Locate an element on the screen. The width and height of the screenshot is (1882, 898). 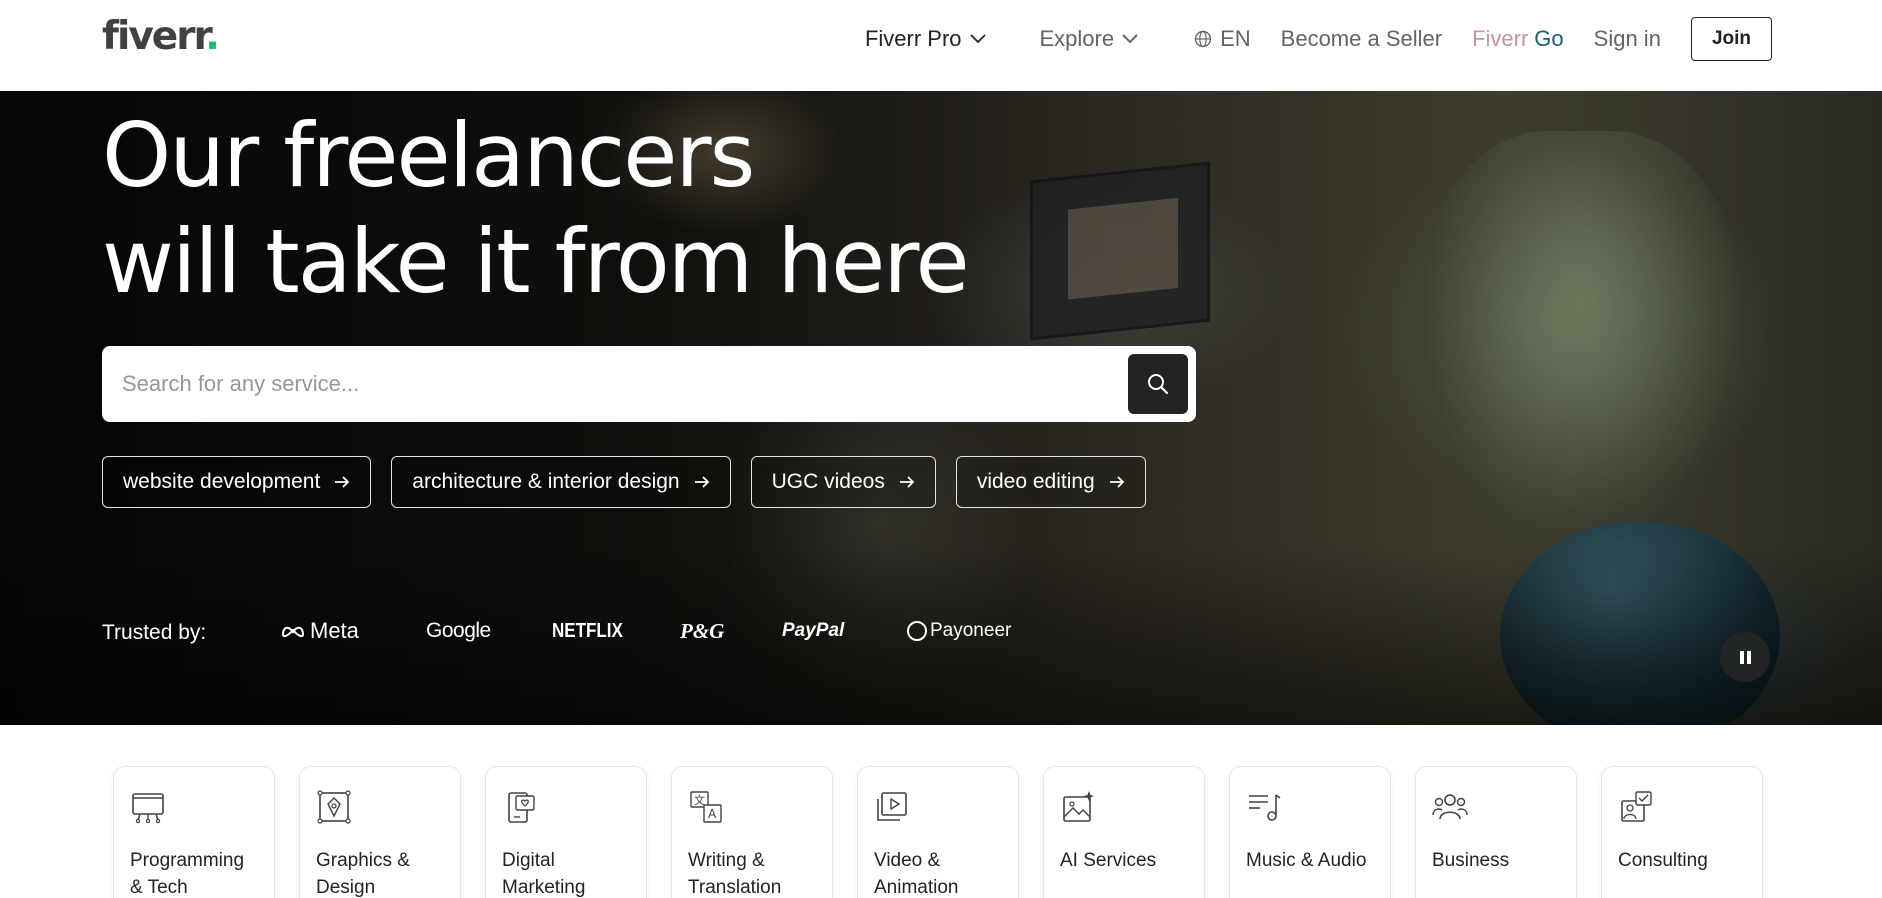
hero-title-line1: Our freelancers is located at coordinates (428, 155).